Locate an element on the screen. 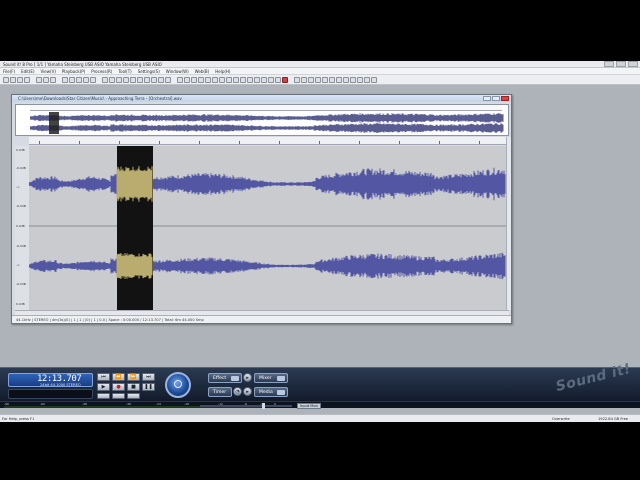 Image resolution: width=640 pixels, height=480 pixels. input-monitor-button: Input Mon is located at coordinates (309, 406).